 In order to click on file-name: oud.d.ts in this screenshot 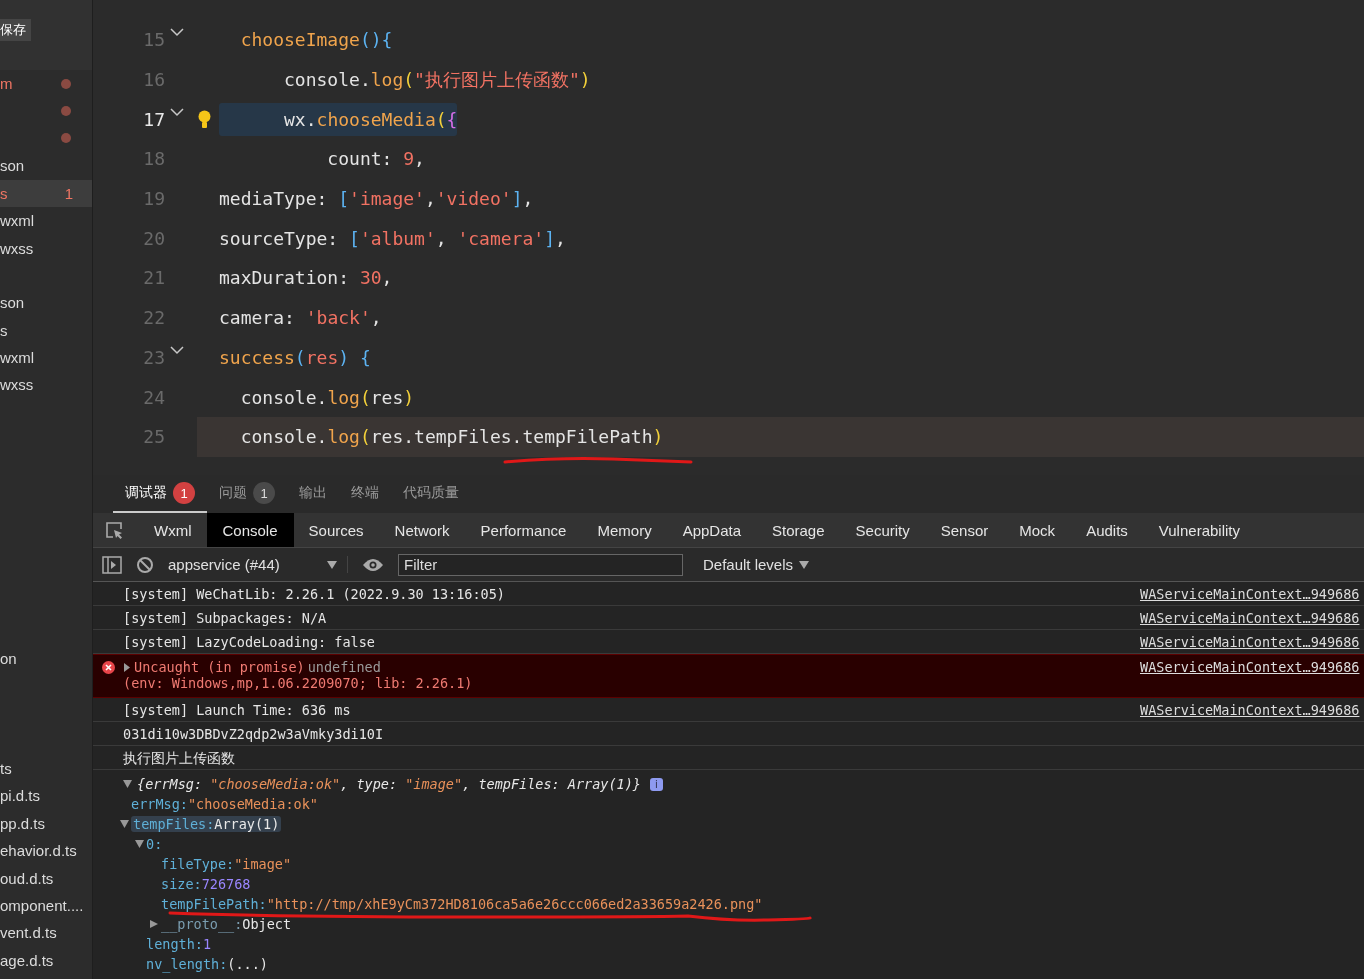, I will do `click(27, 878)`.